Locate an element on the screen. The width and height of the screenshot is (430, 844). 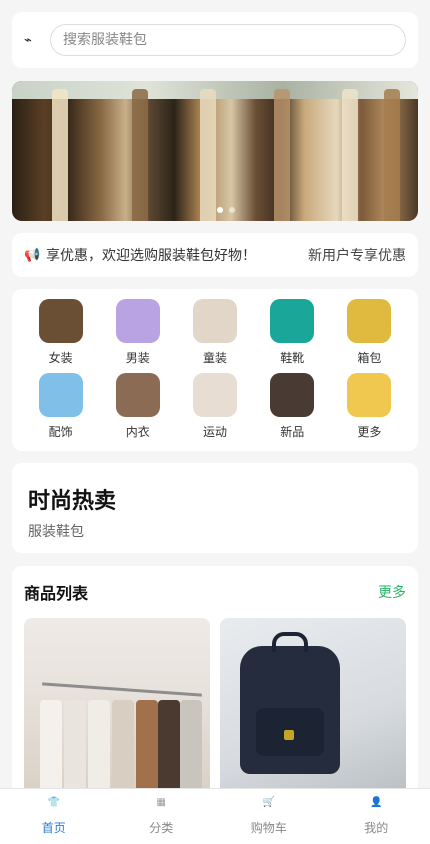
tab-label: 我的 is located at coordinates (376, 828).